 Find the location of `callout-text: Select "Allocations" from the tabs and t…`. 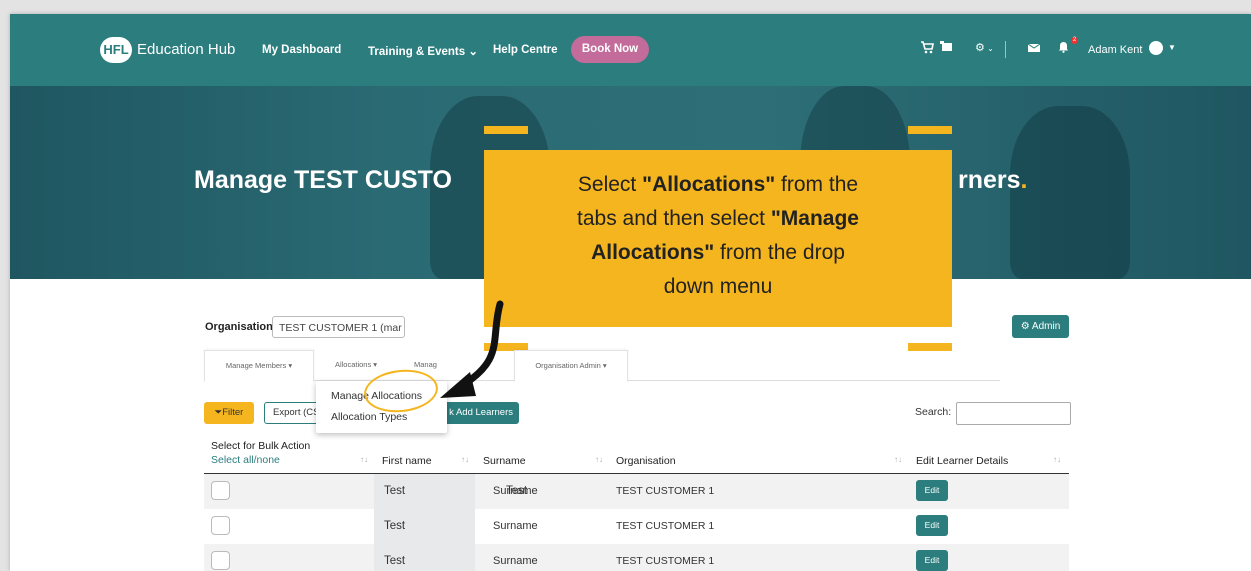

callout-text: Select "Allocations" from the tabs and t… is located at coordinates (718, 236).